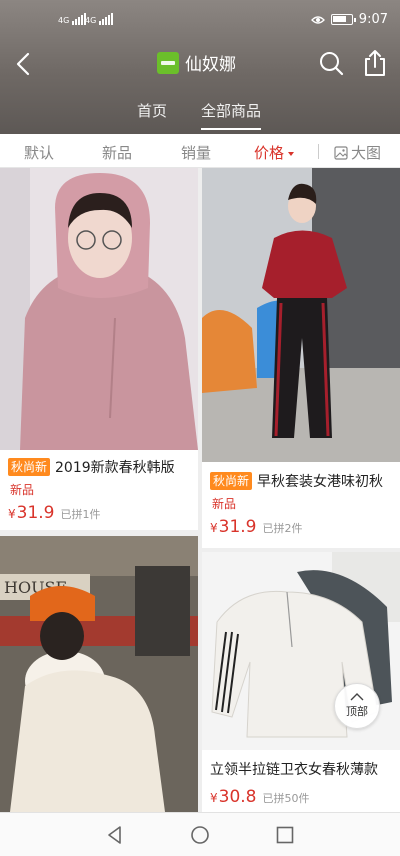 The image size is (400, 856). Describe the element at coordinates (357, 697) in the screenshot. I see `chevron-up-icon` at that location.